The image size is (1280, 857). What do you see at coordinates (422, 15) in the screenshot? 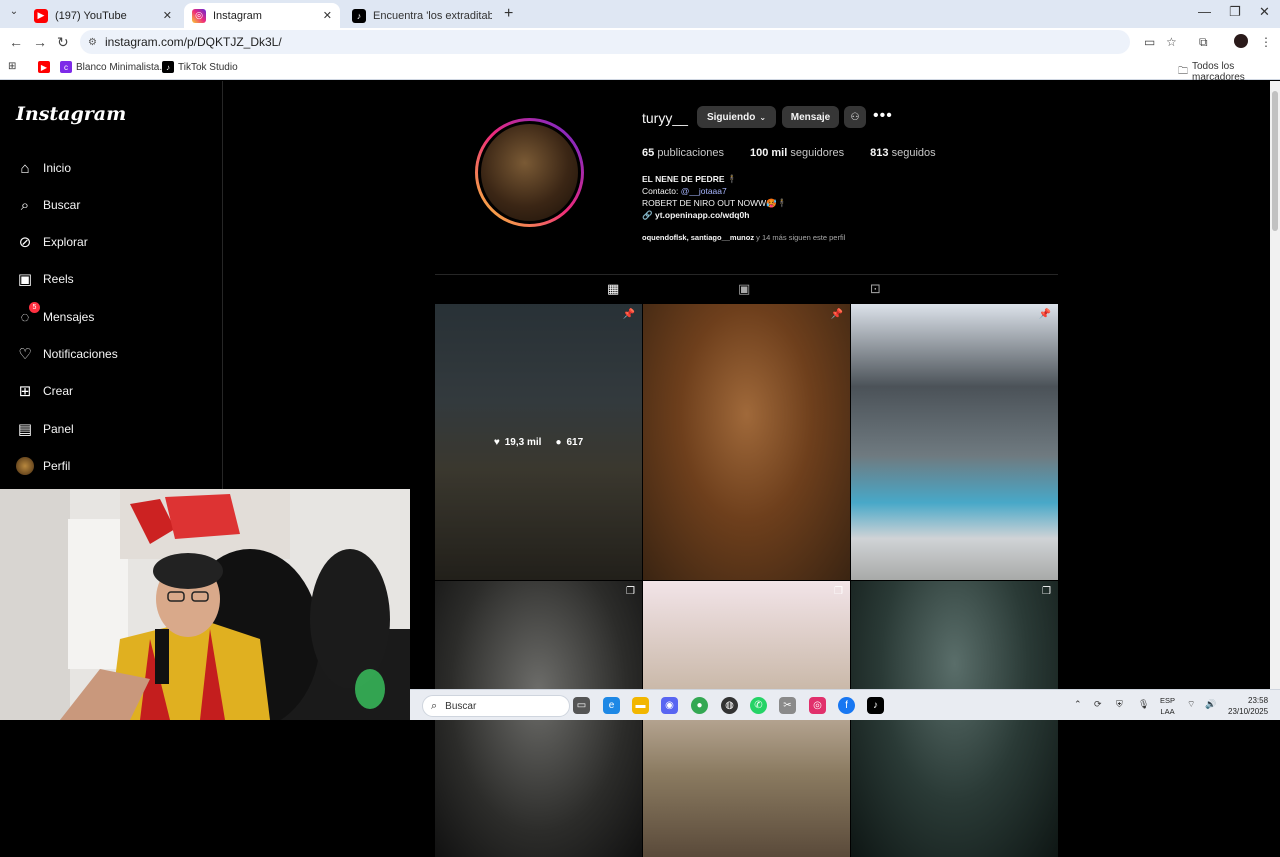
I see `tab-tiktok: ♪ Encuentra 'los extraditablesd c` at bounding box center [422, 15].